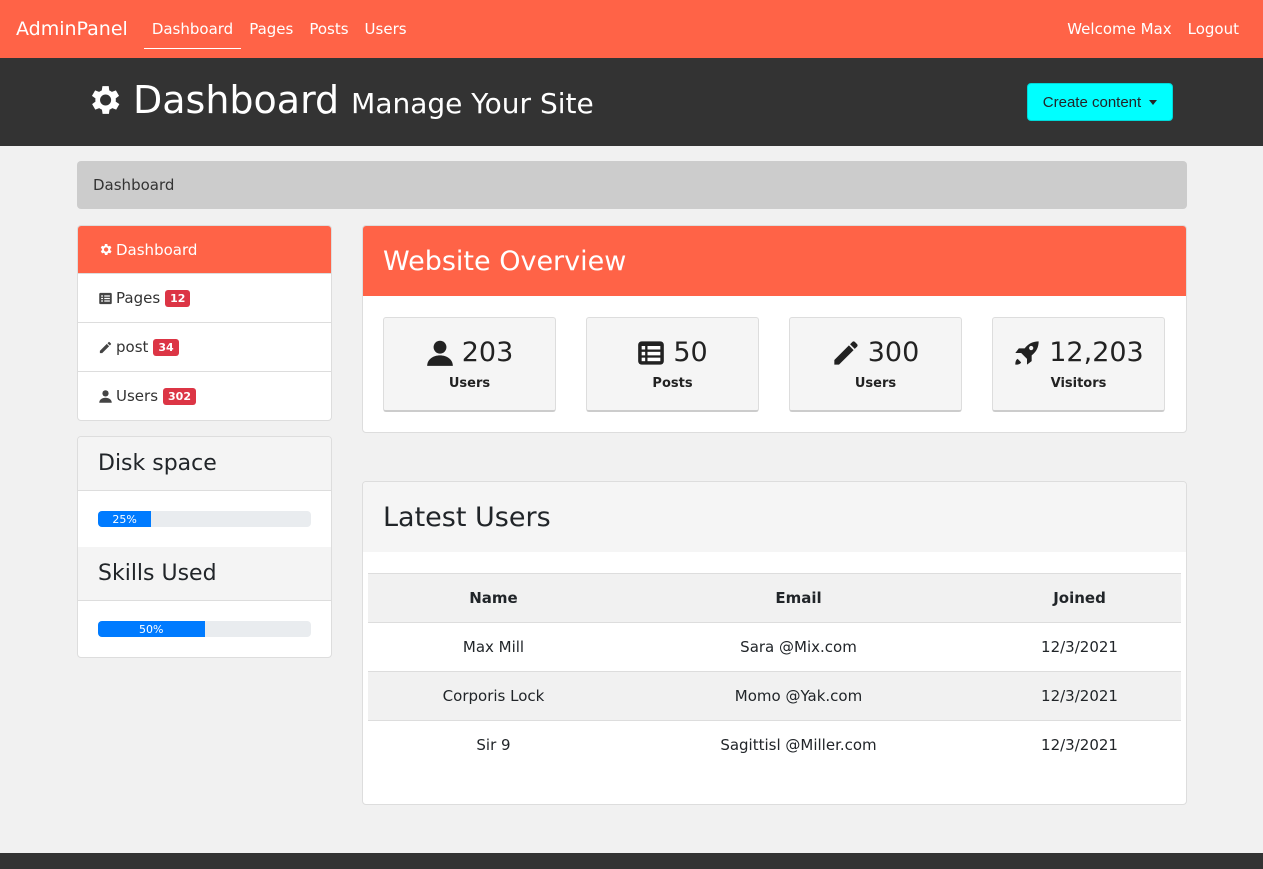 Image resolution: width=1263 pixels, height=869 pixels. I want to click on cell-email: Sagittisl @Miller.com, so click(798, 745).